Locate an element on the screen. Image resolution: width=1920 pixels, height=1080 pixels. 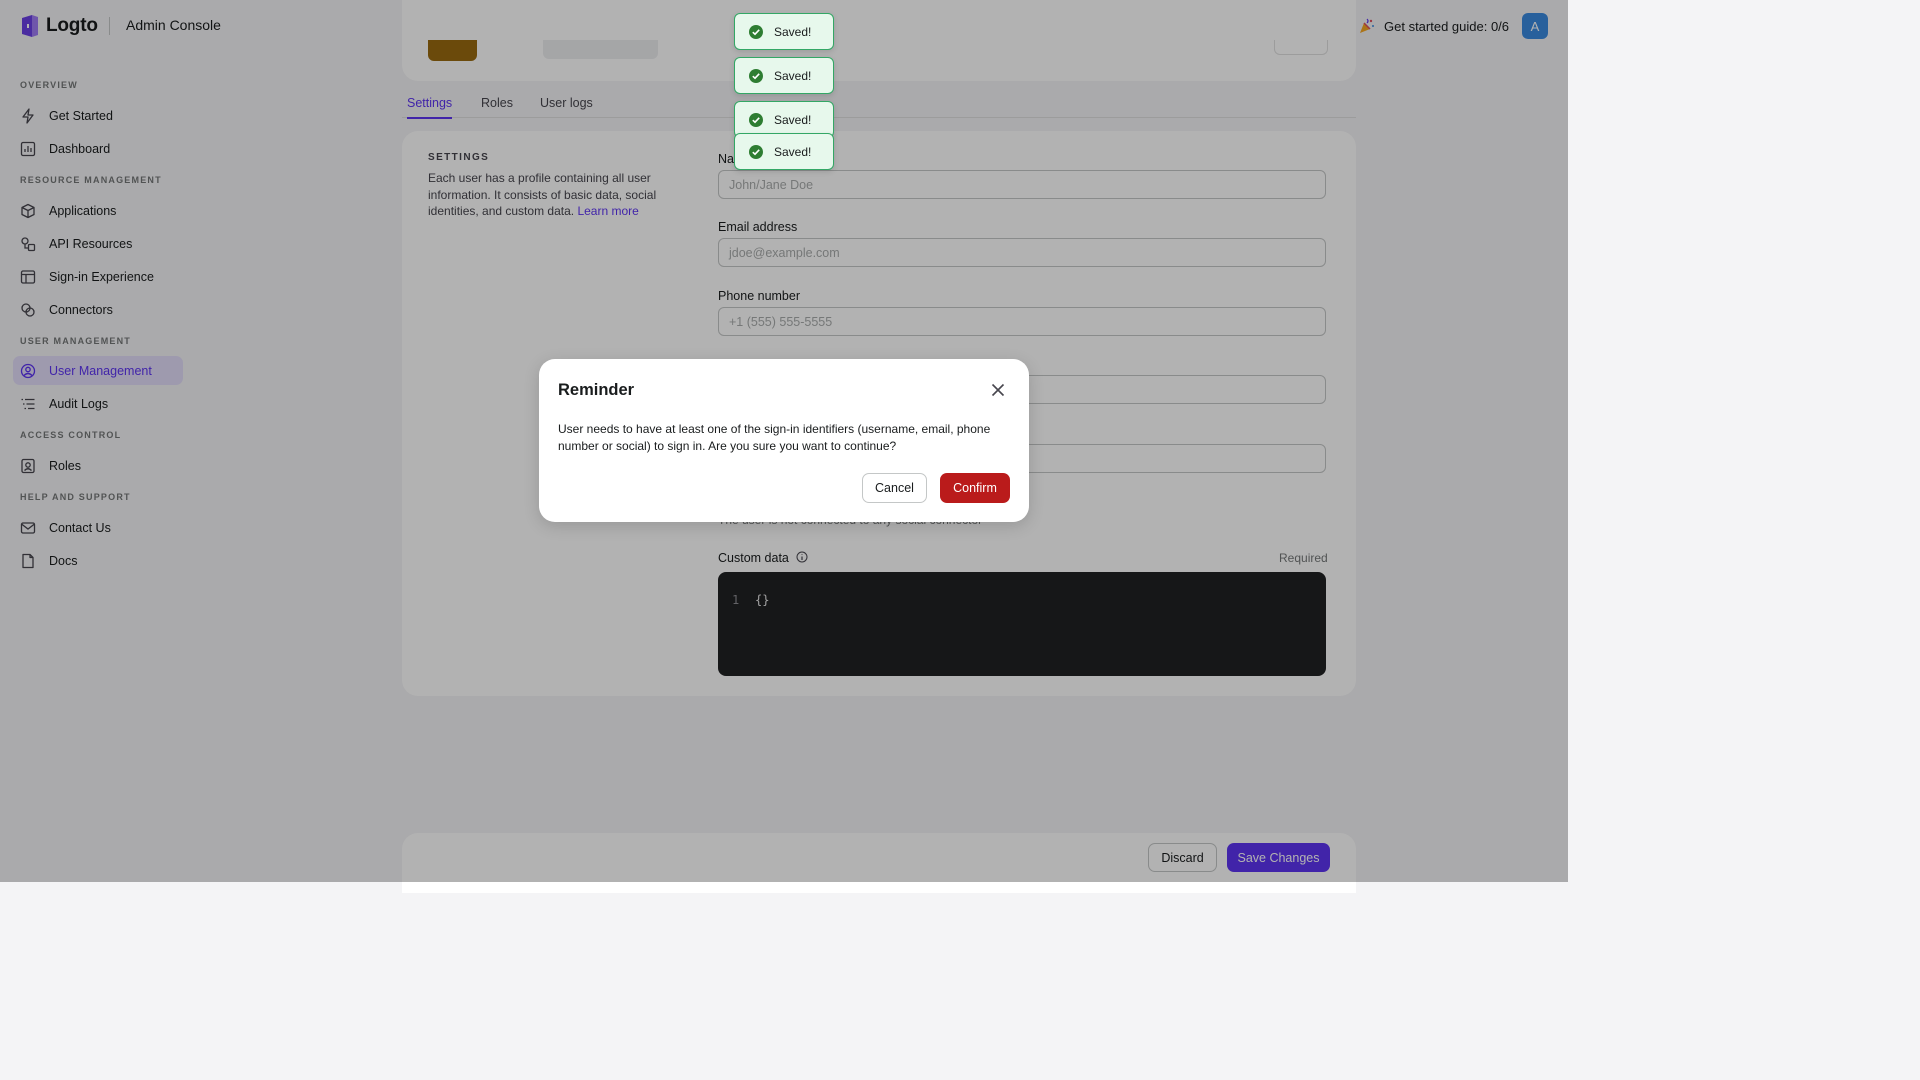
confirm-button: Confirm is located at coordinates (975, 488).